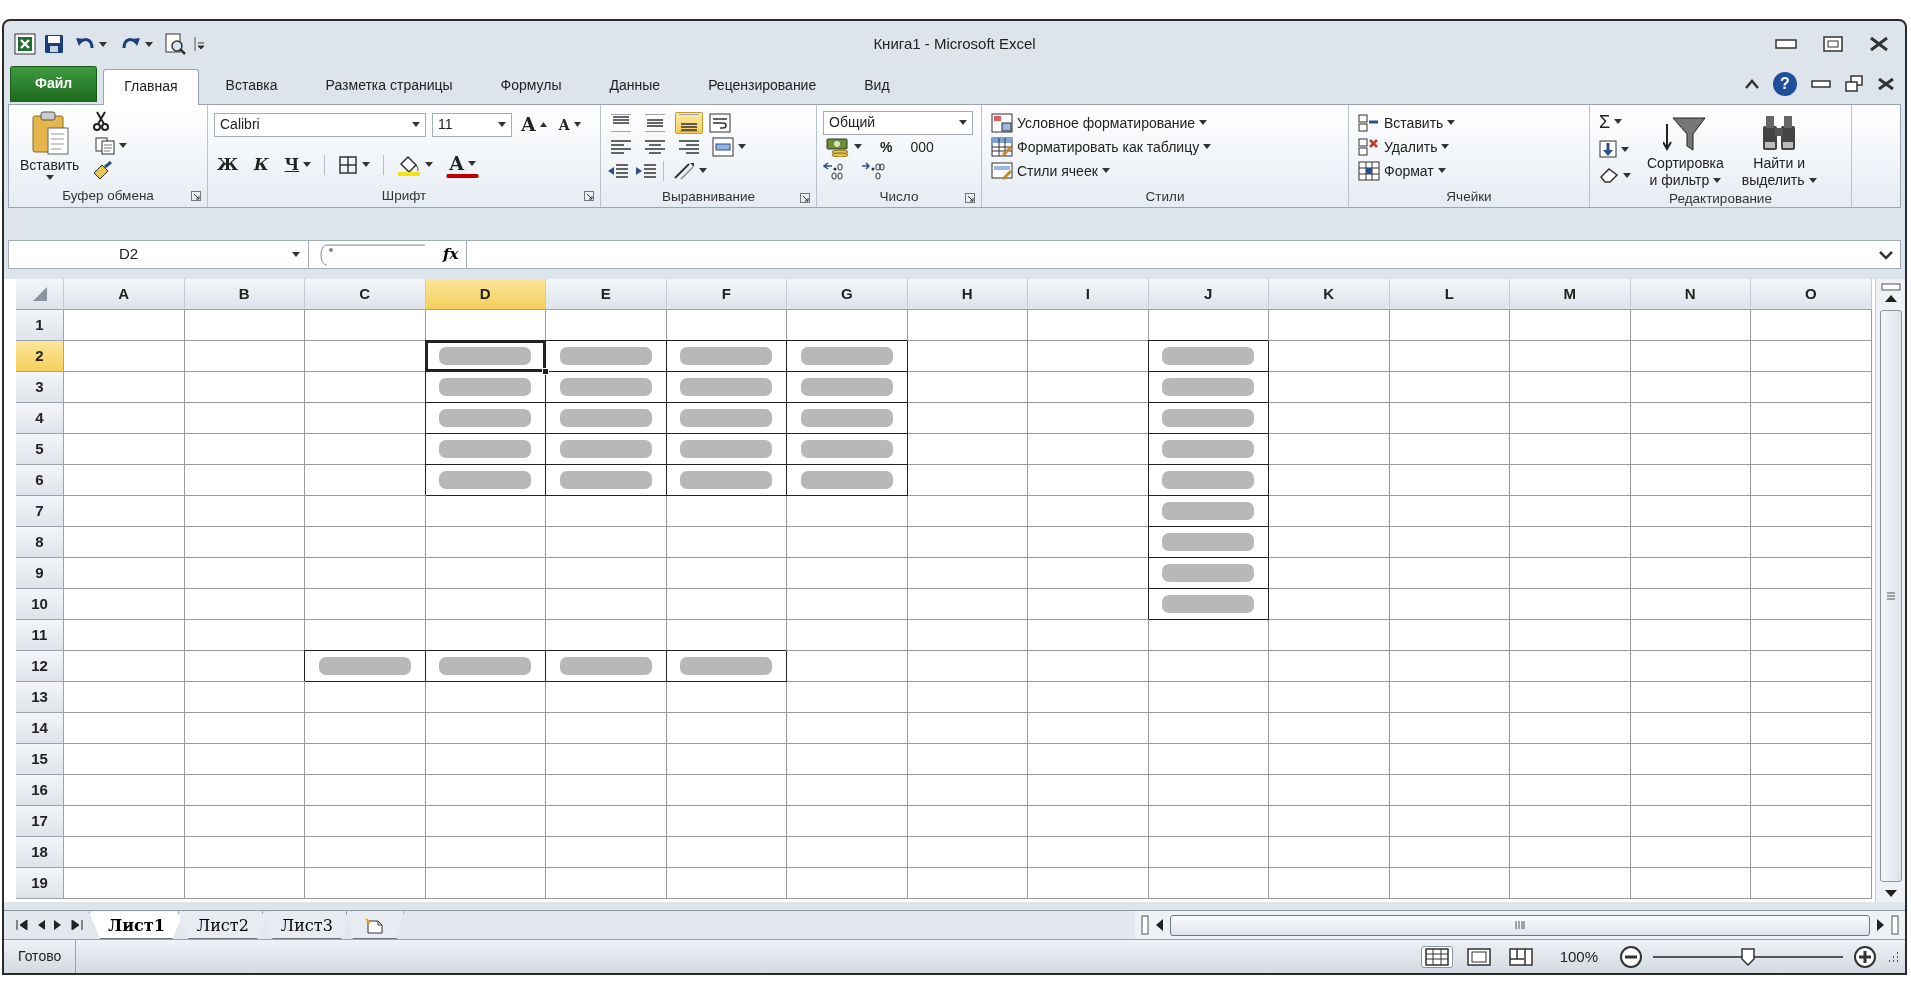  I want to click on column-header: J, so click(1208, 295).